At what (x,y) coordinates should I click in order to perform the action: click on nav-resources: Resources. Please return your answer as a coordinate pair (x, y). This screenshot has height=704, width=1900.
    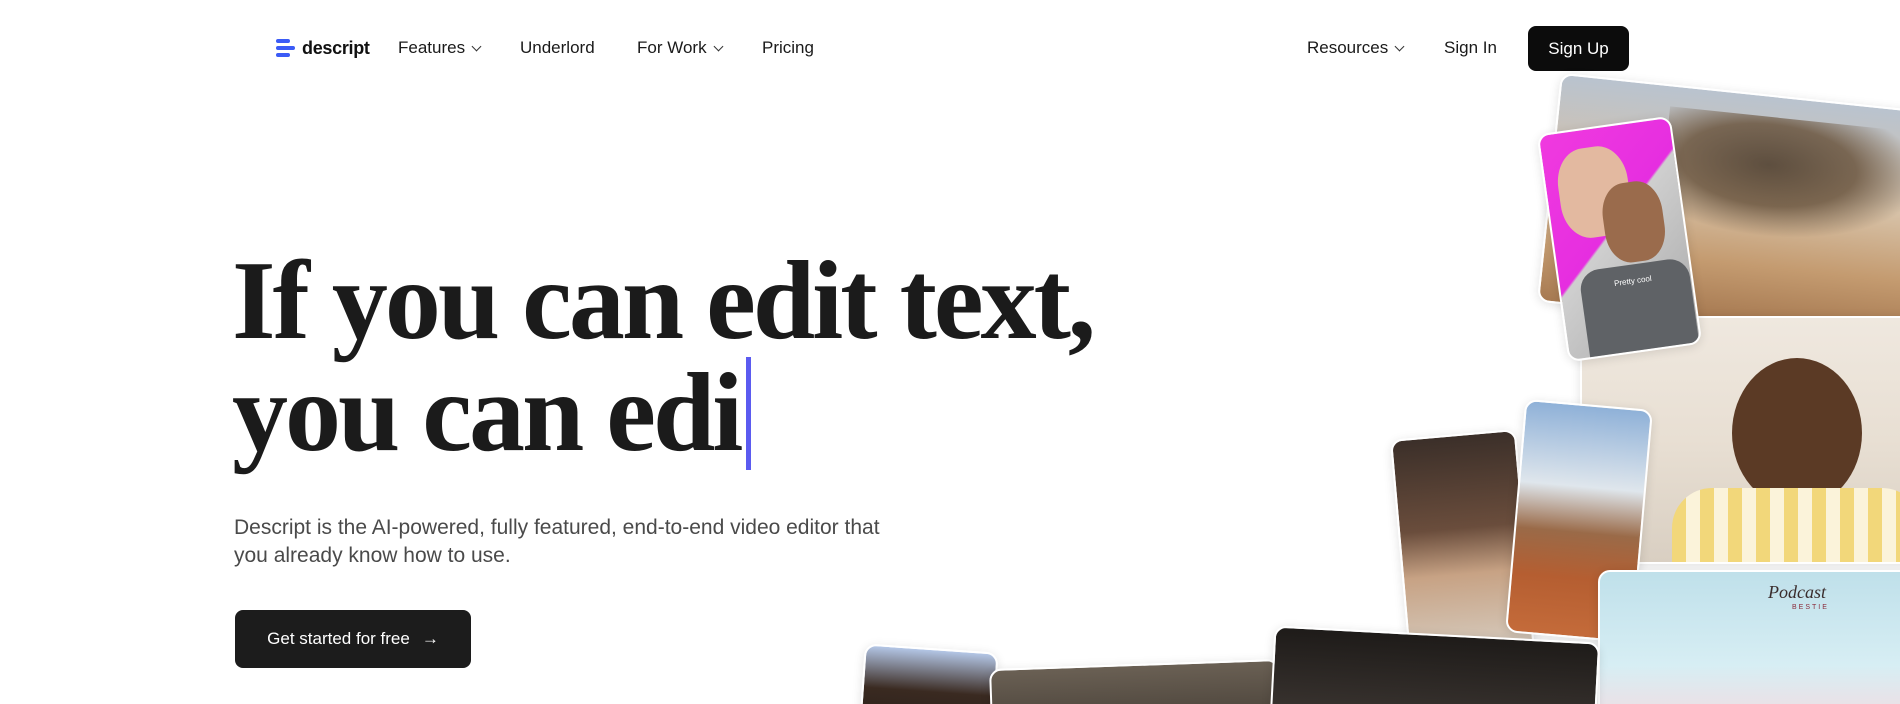
    Looking at the image, I should click on (1356, 48).